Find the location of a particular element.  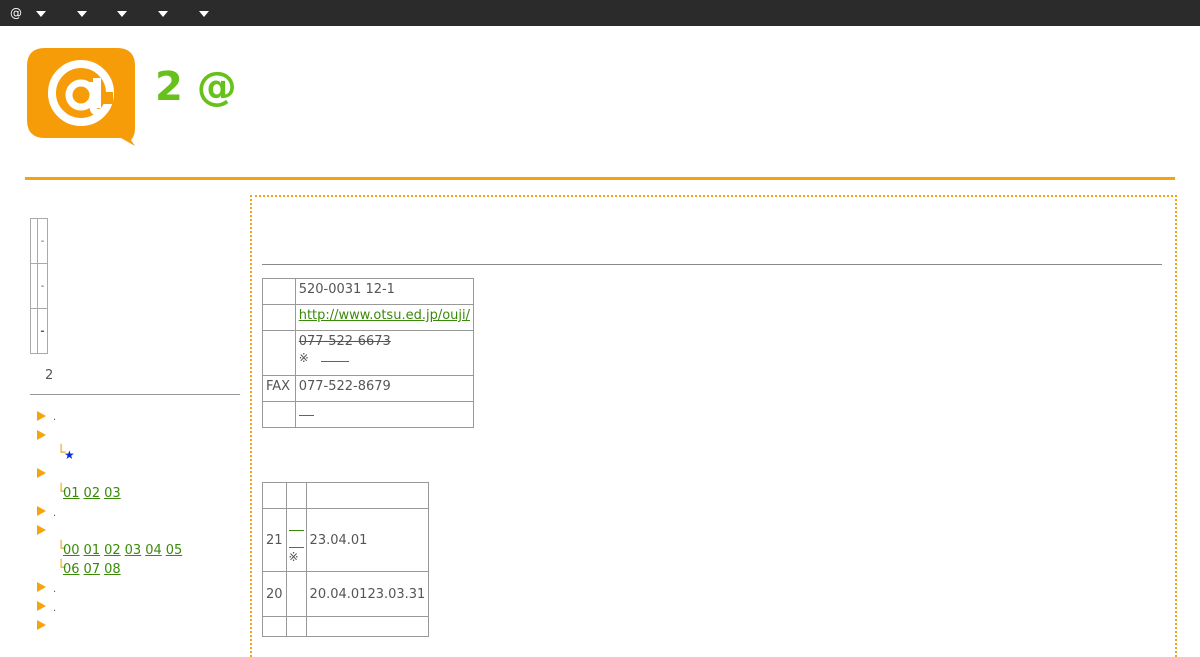

history-links-cell: ※ is located at coordinates (296, 540).